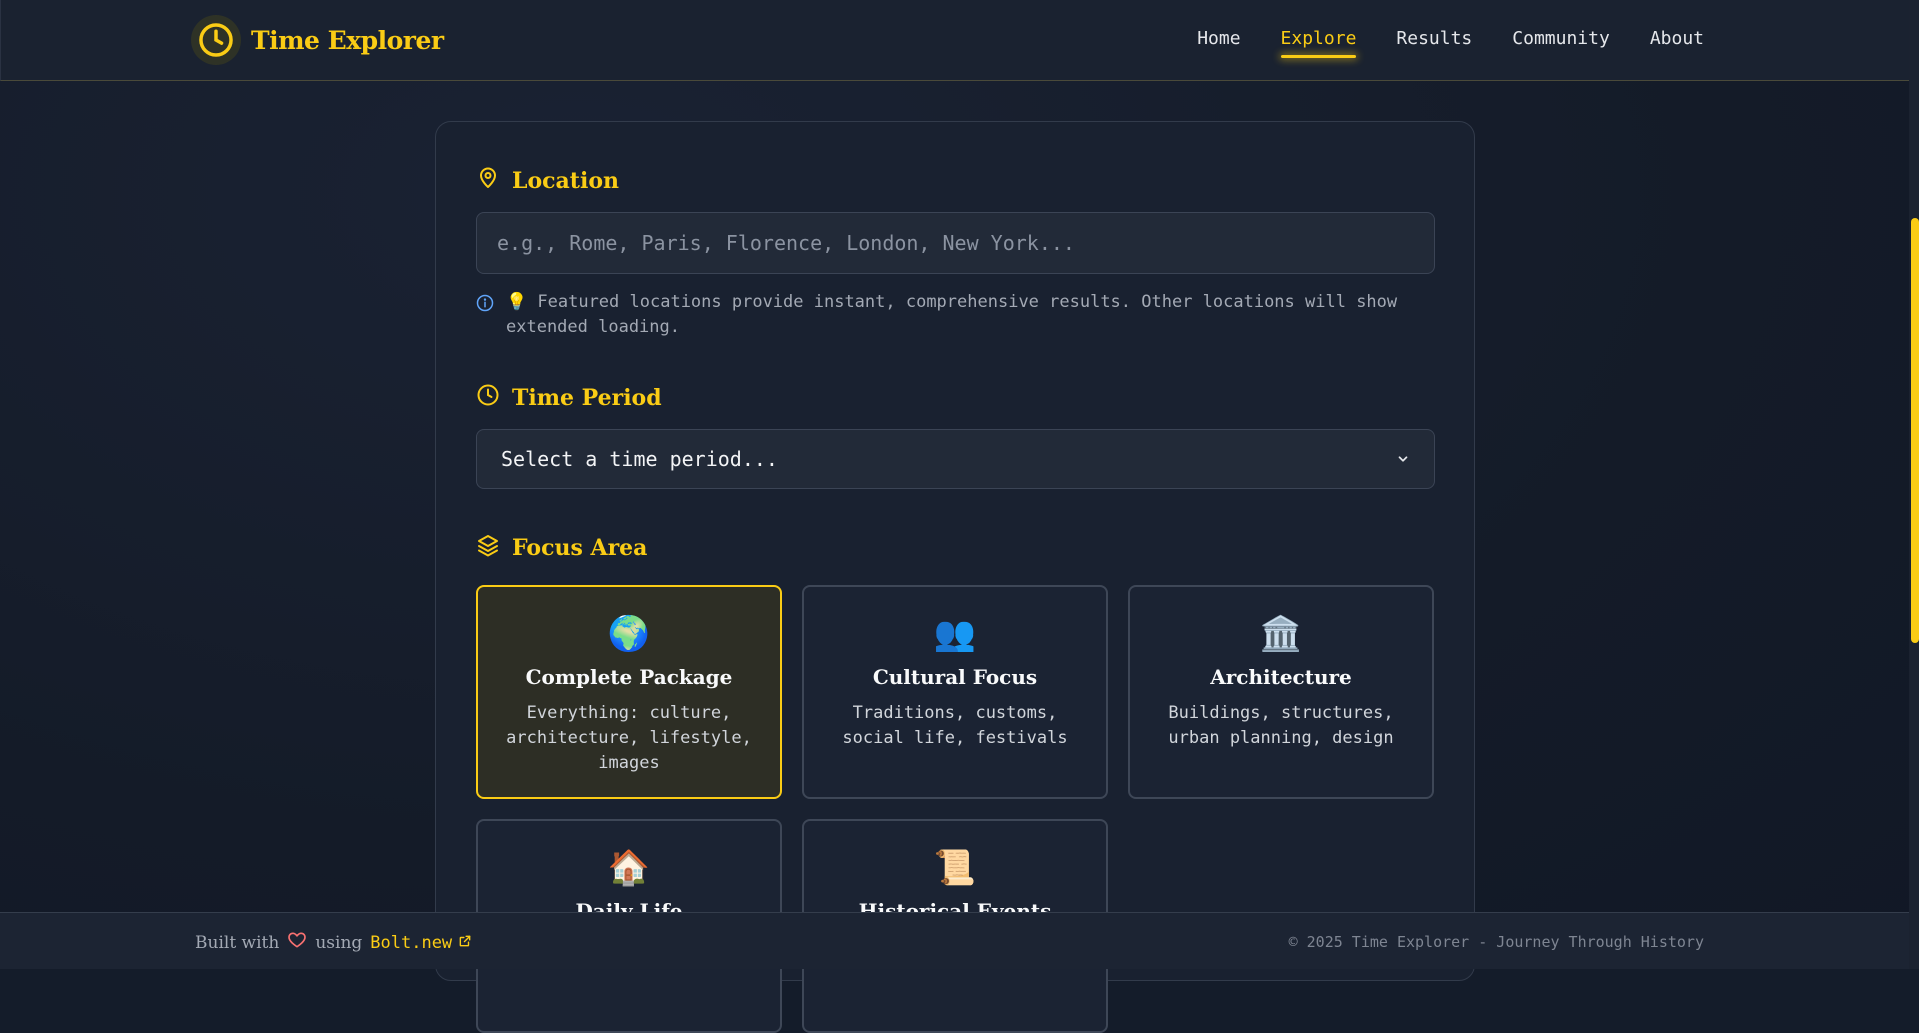  What do you see at coordinates (347, 40) in the screenshot?
I see `brand-name: Time Explorer` at bounding box center [347, 40].